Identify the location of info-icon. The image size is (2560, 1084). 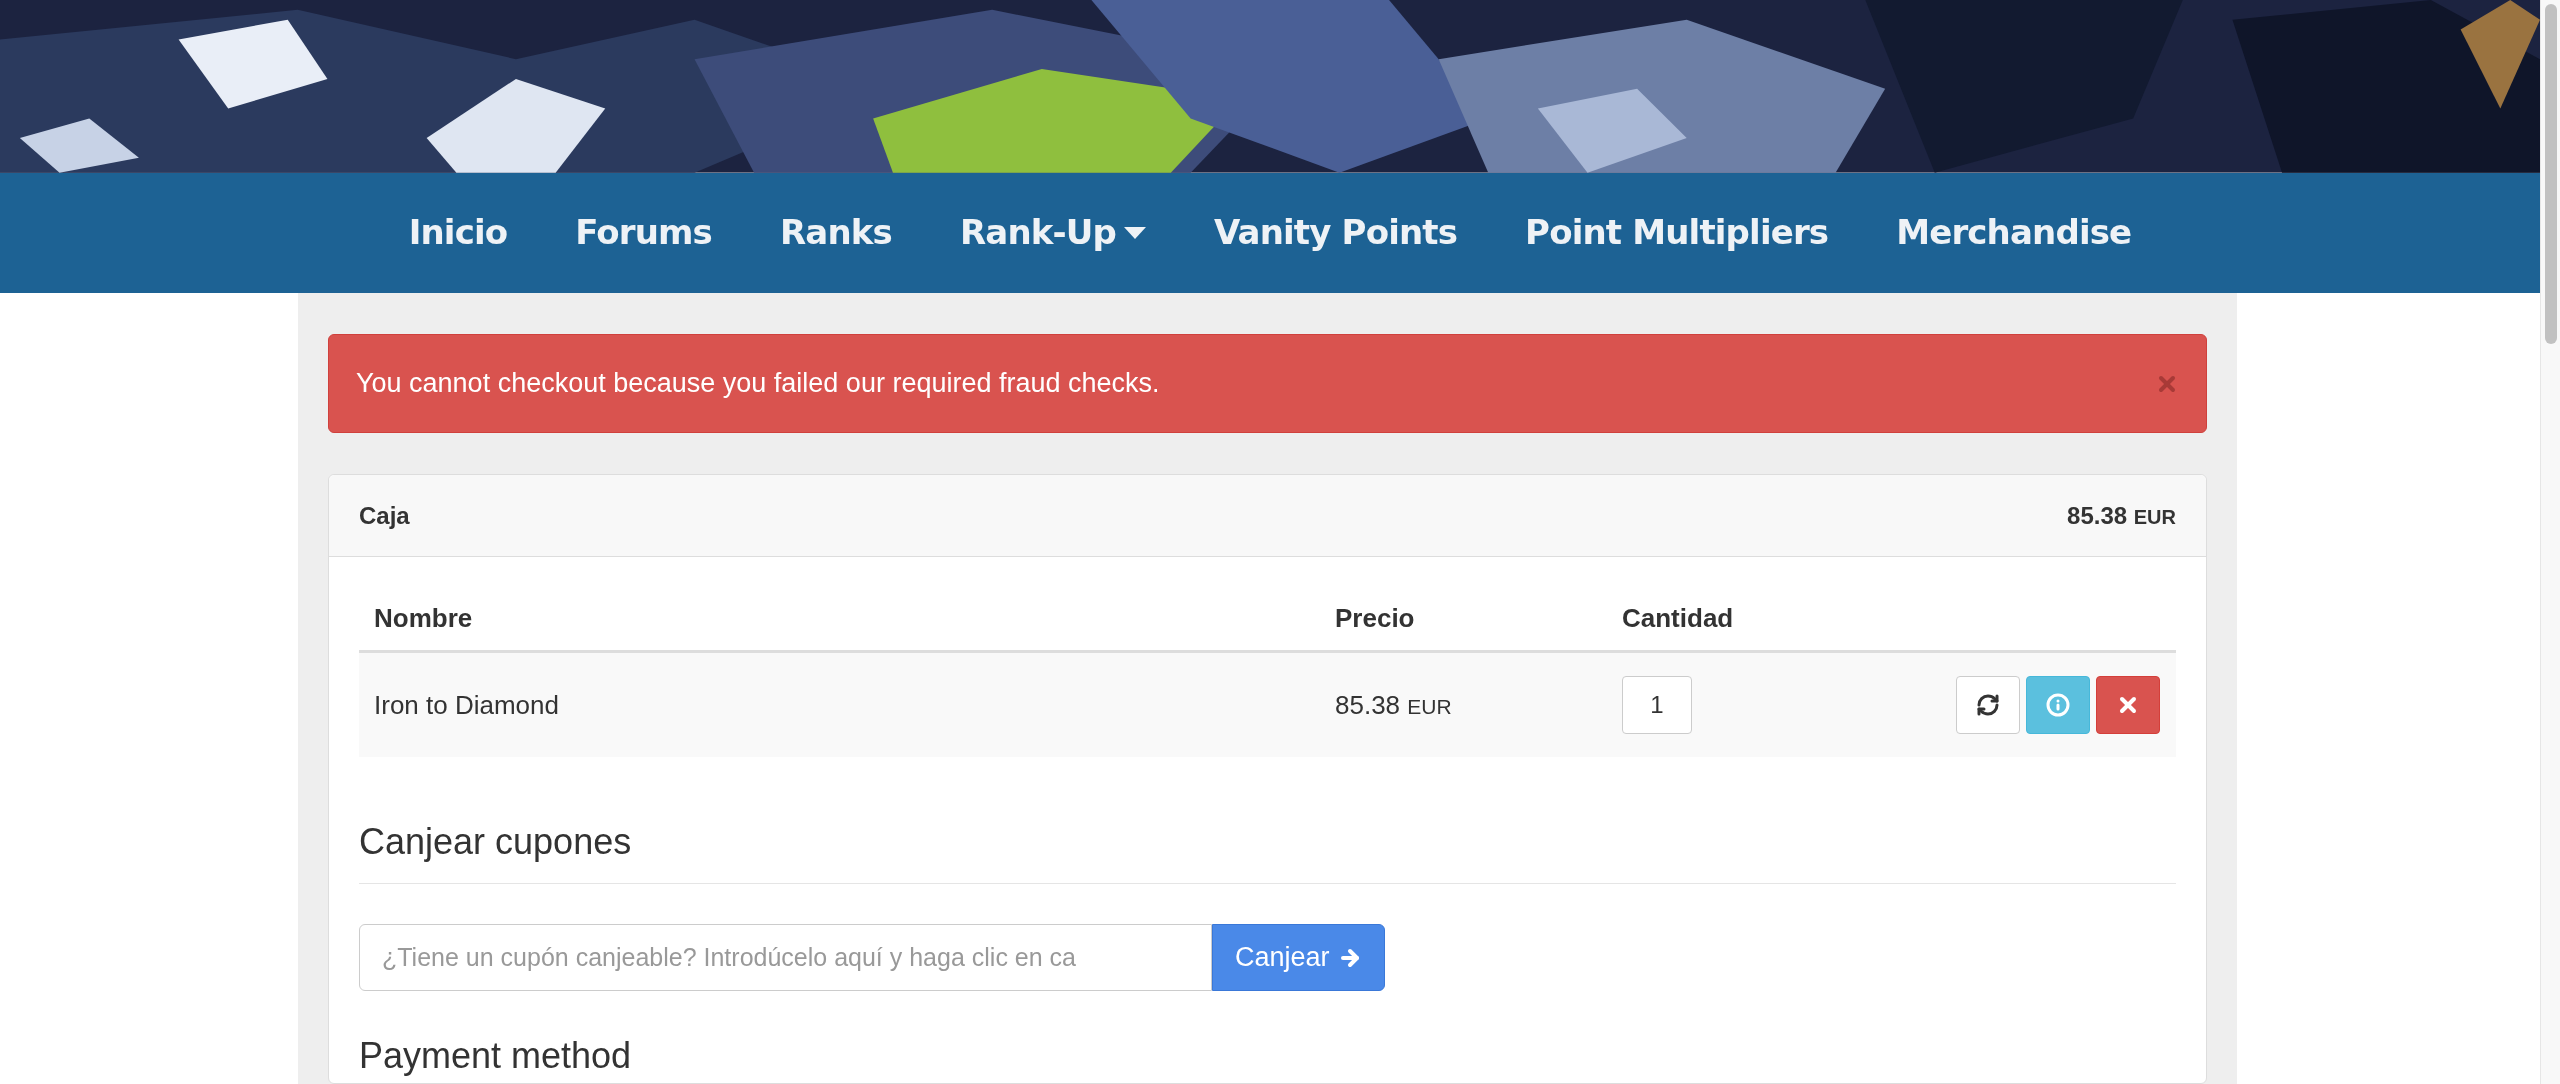
(2058, 705).